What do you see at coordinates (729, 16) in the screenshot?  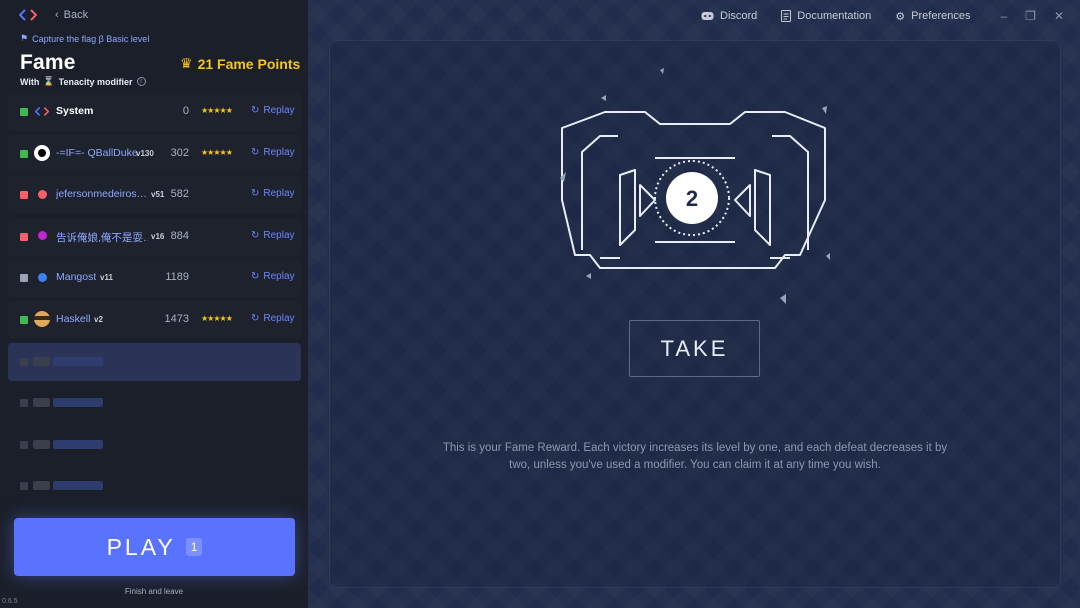 I see `discord-link: Discord` at bounding box center [729, 16].